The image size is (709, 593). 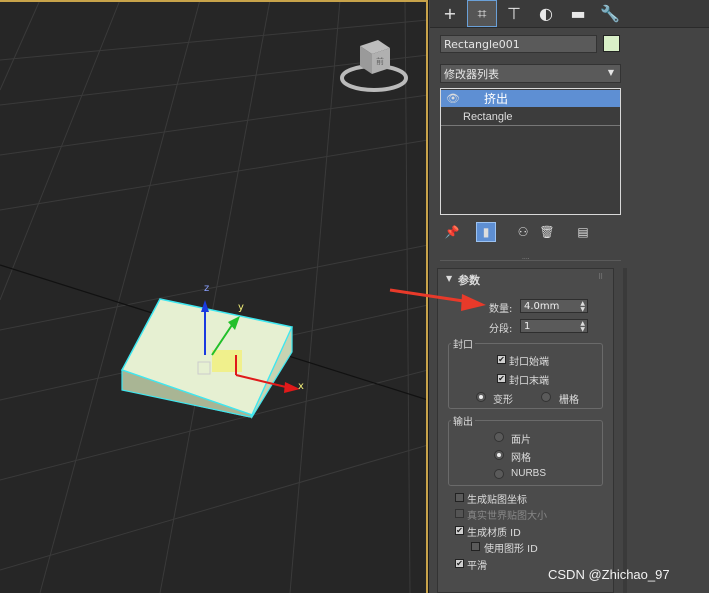 I want to click on show-end-result-icon: ▮, so click(x=486, y=232).